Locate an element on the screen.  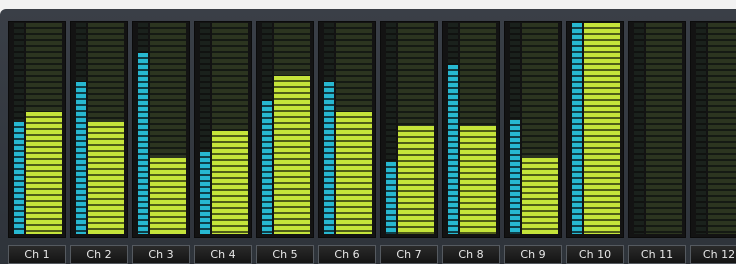
channel-strip-6: Ch 6 is located at coordinates (347, 142).